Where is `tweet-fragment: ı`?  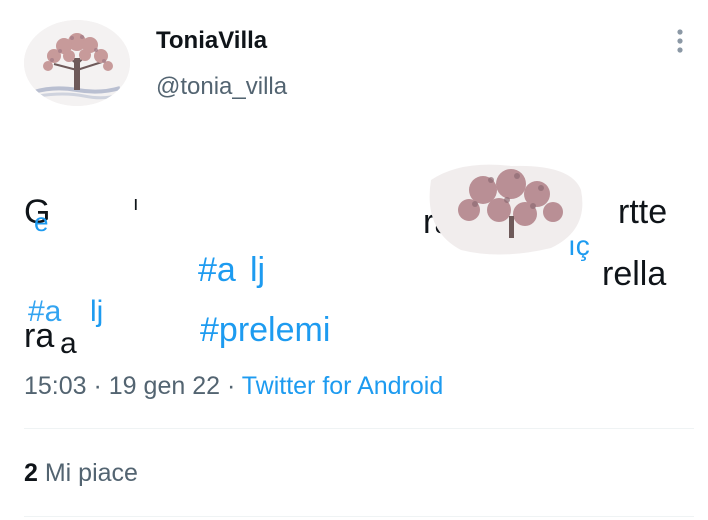 tweet-fragment: ı is located at coordinates (136, 204).